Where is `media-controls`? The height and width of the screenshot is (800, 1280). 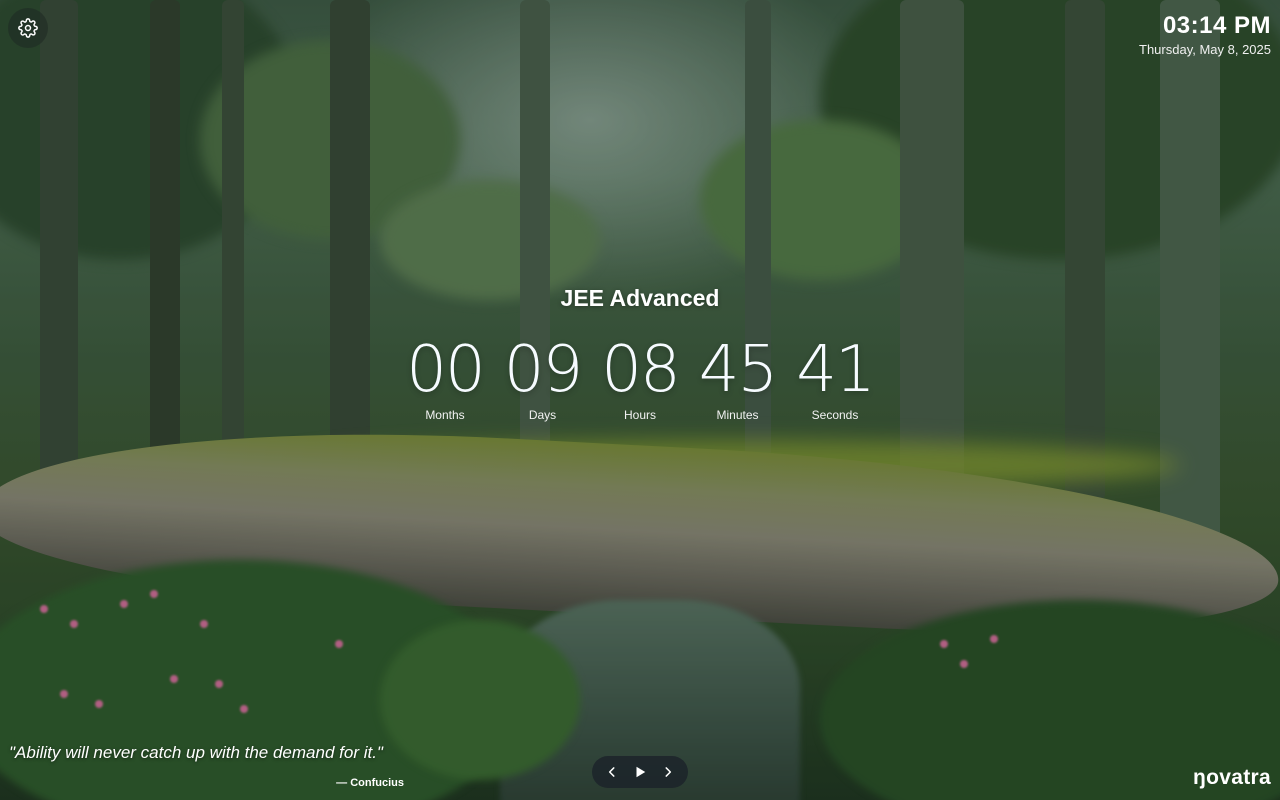
media-controls is located at coordinates (640, 772).